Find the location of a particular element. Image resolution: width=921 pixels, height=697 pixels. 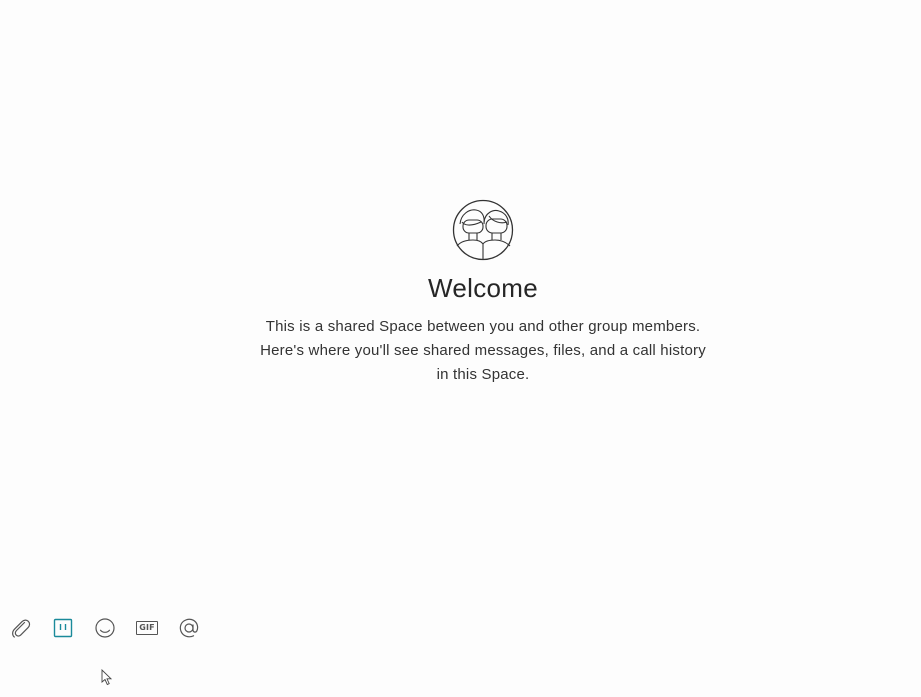

message-composer-toolbar: GIF is located at coordinates (113, 628).